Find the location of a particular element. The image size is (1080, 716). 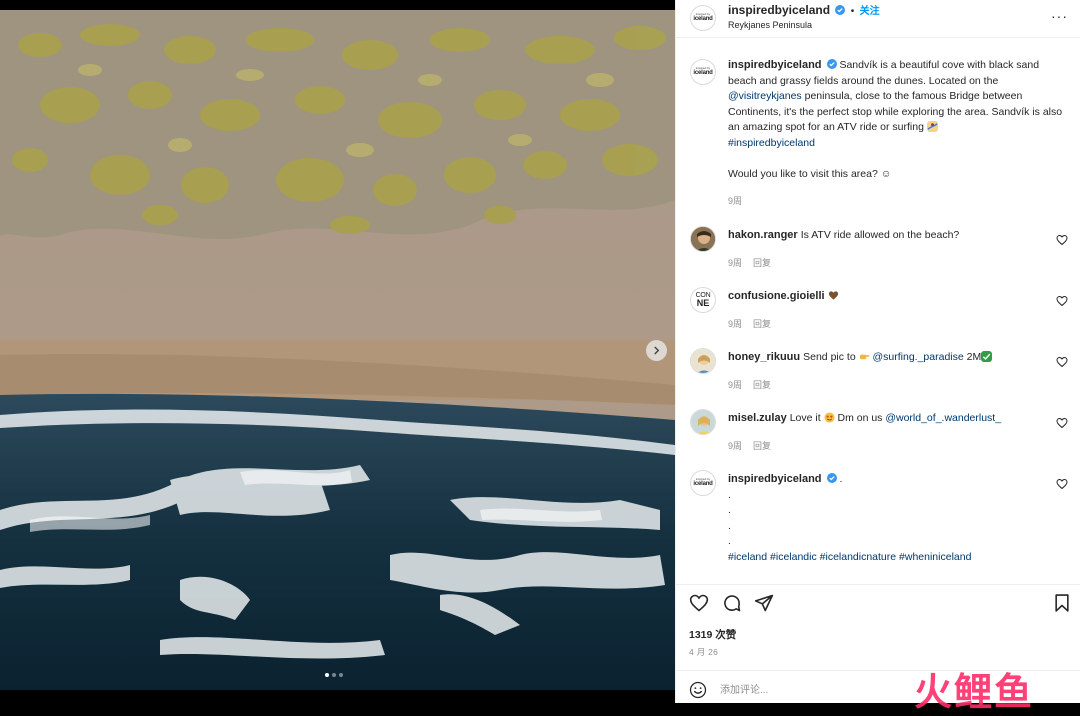

add-comment-input is located at coordinates (810, 690).